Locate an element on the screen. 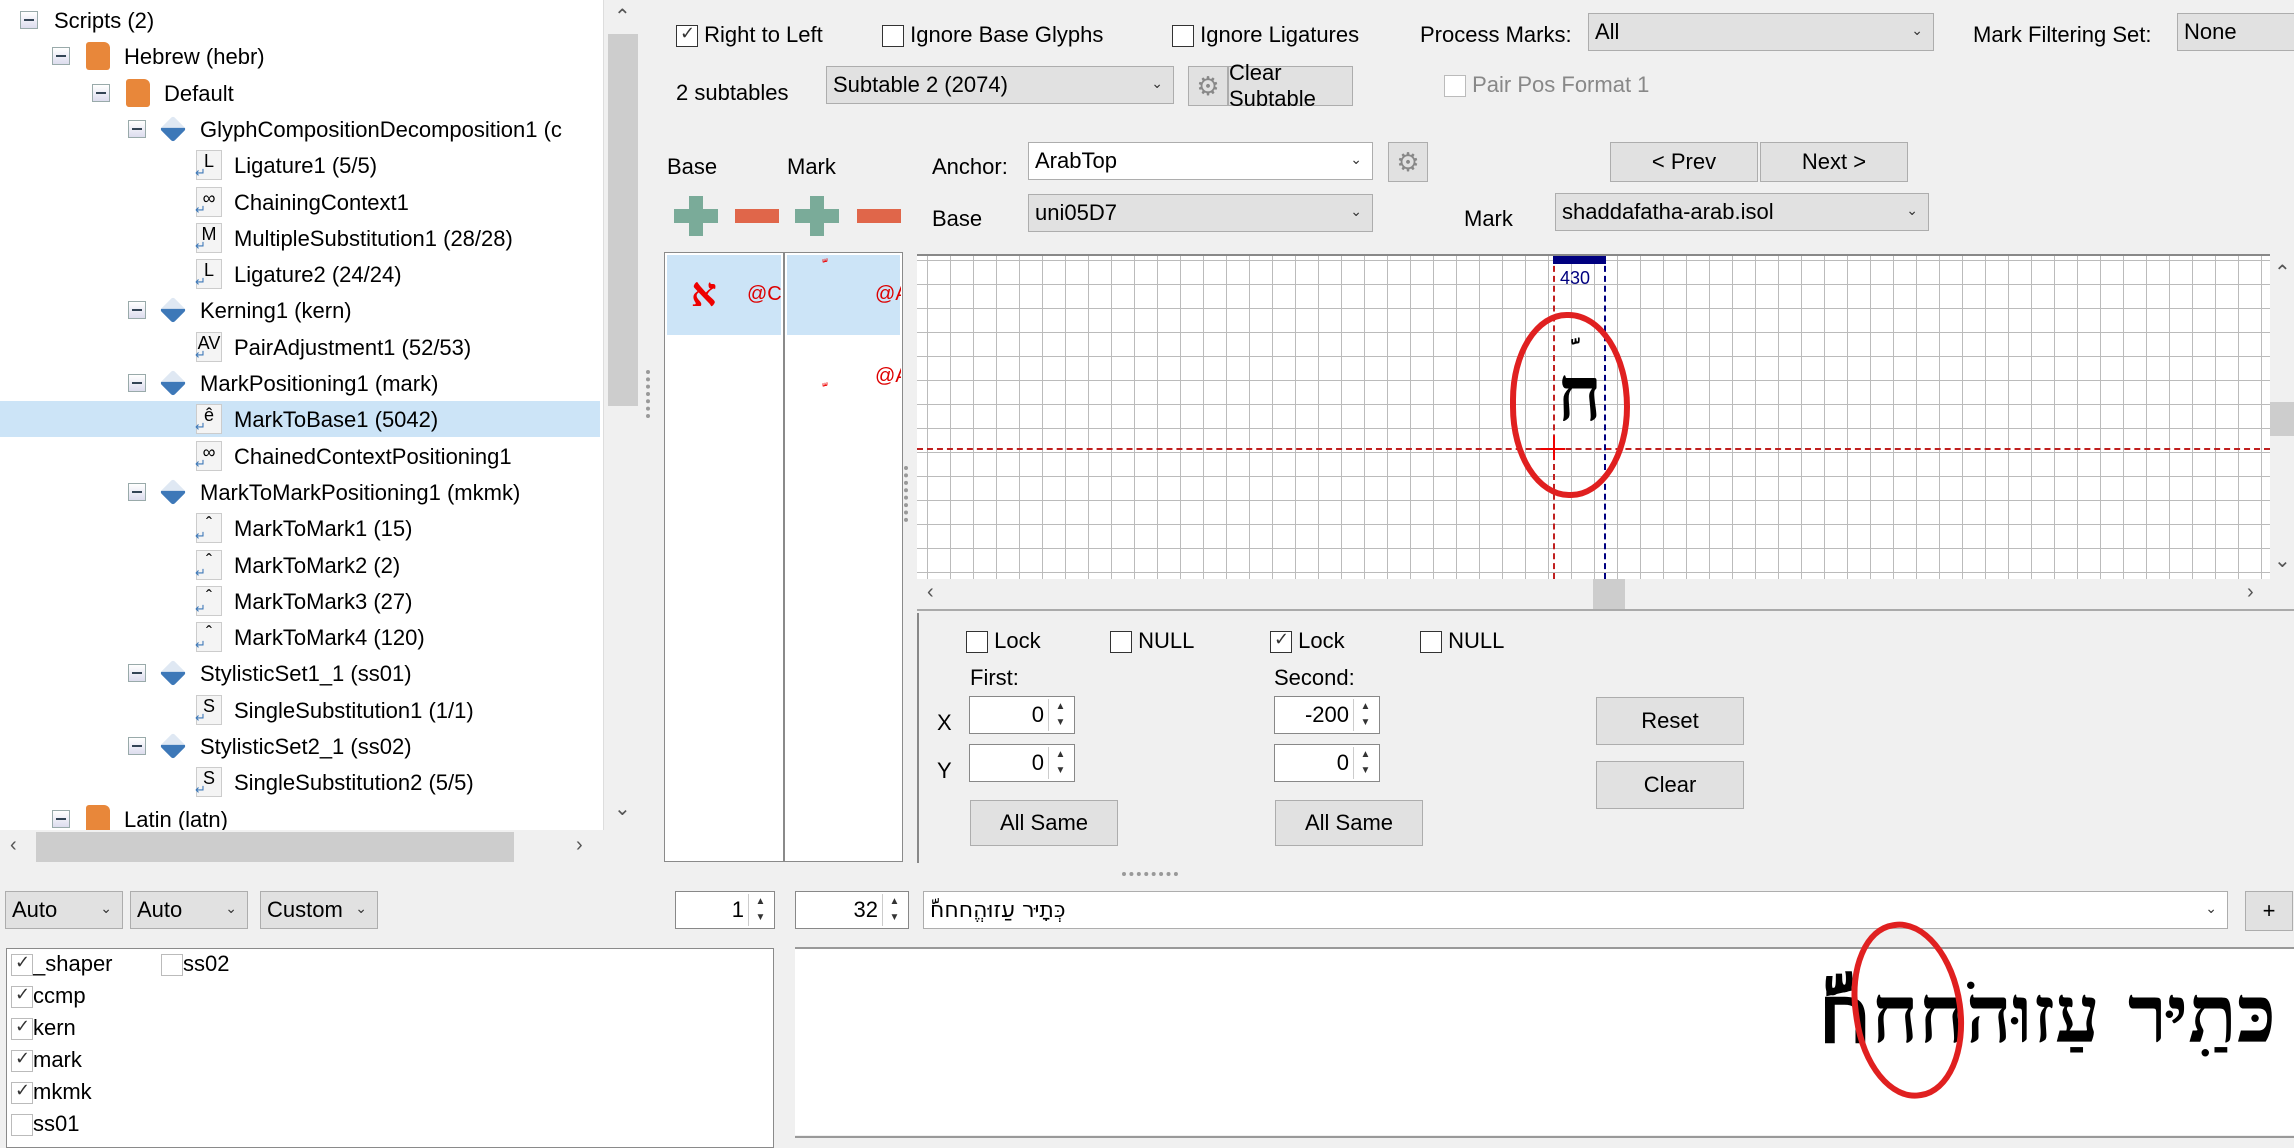  mark-list-item: َّ @A is located at coordinates (844, 295).